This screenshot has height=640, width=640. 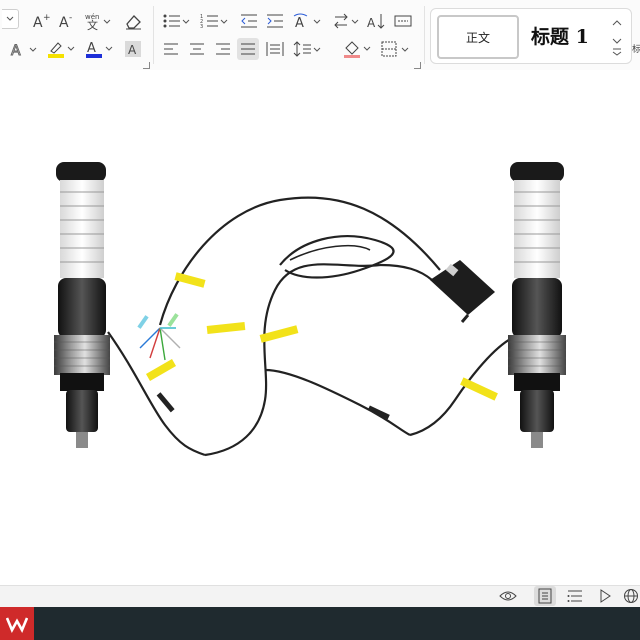 I want to click on numbered-list-icon: 123, so click(x=214, y=22).